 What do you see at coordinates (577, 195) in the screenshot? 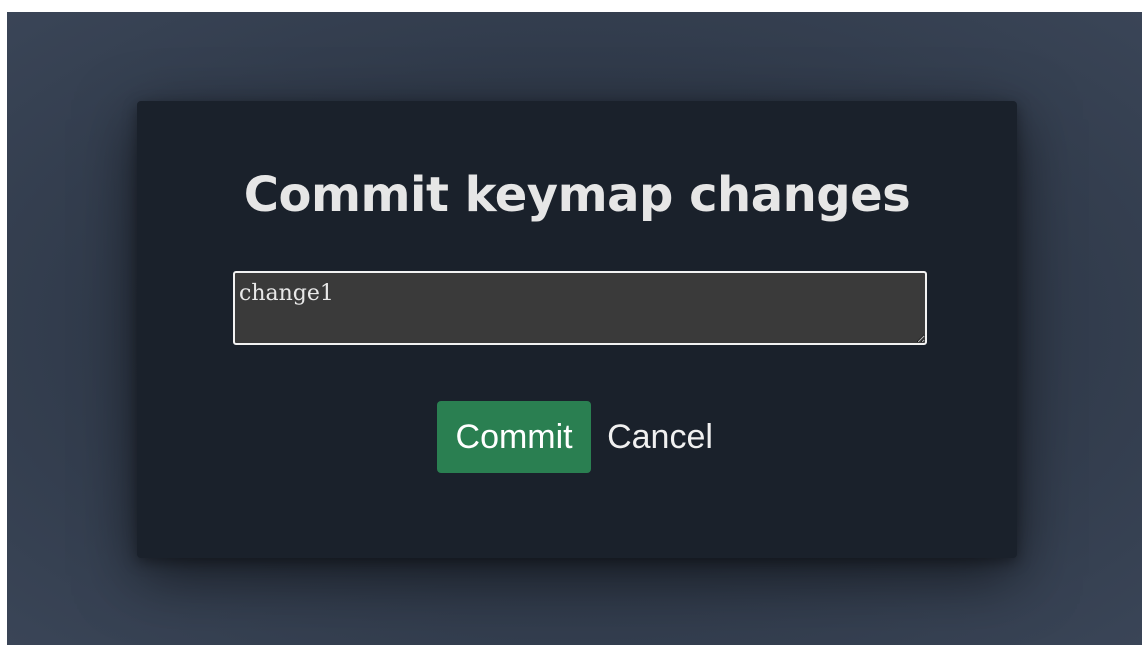
I see `dialog-title: Commit keymap changes` at bounding box center [577, 195].